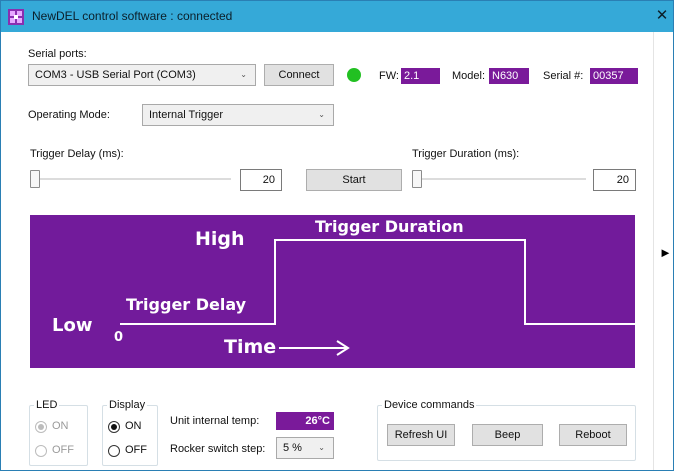 The image size is (674, 471). What do you see at coordinates (72, 325) in the screenshot?
I see `low-label: Low` at bounding box center [72, 325].